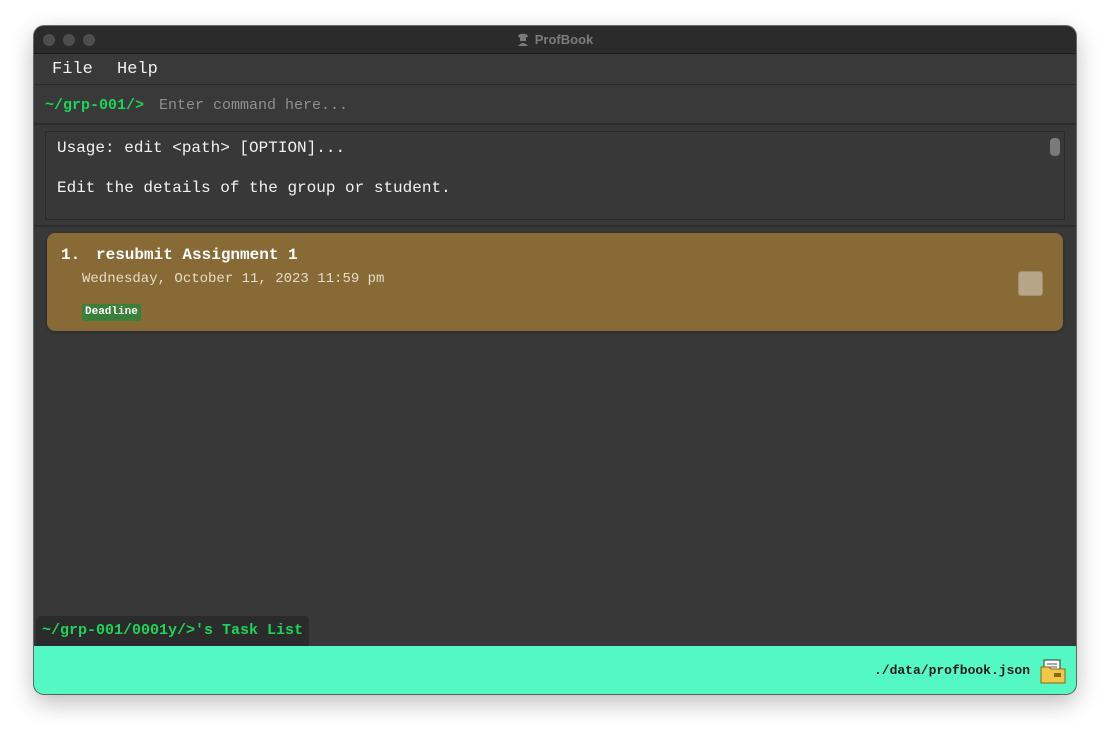 This screenshot has width=1110, height=736. I want to click on command-bar: ~/grp-001/>, so click(555, 105).